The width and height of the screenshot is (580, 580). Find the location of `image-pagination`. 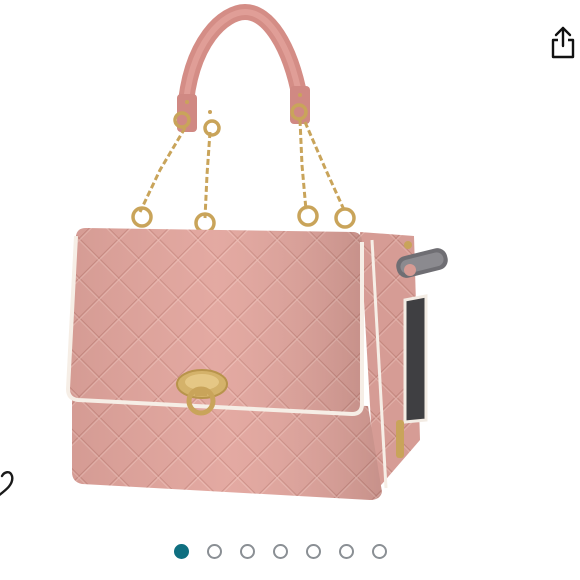

image-pagination is located at coordinates (290, 552).